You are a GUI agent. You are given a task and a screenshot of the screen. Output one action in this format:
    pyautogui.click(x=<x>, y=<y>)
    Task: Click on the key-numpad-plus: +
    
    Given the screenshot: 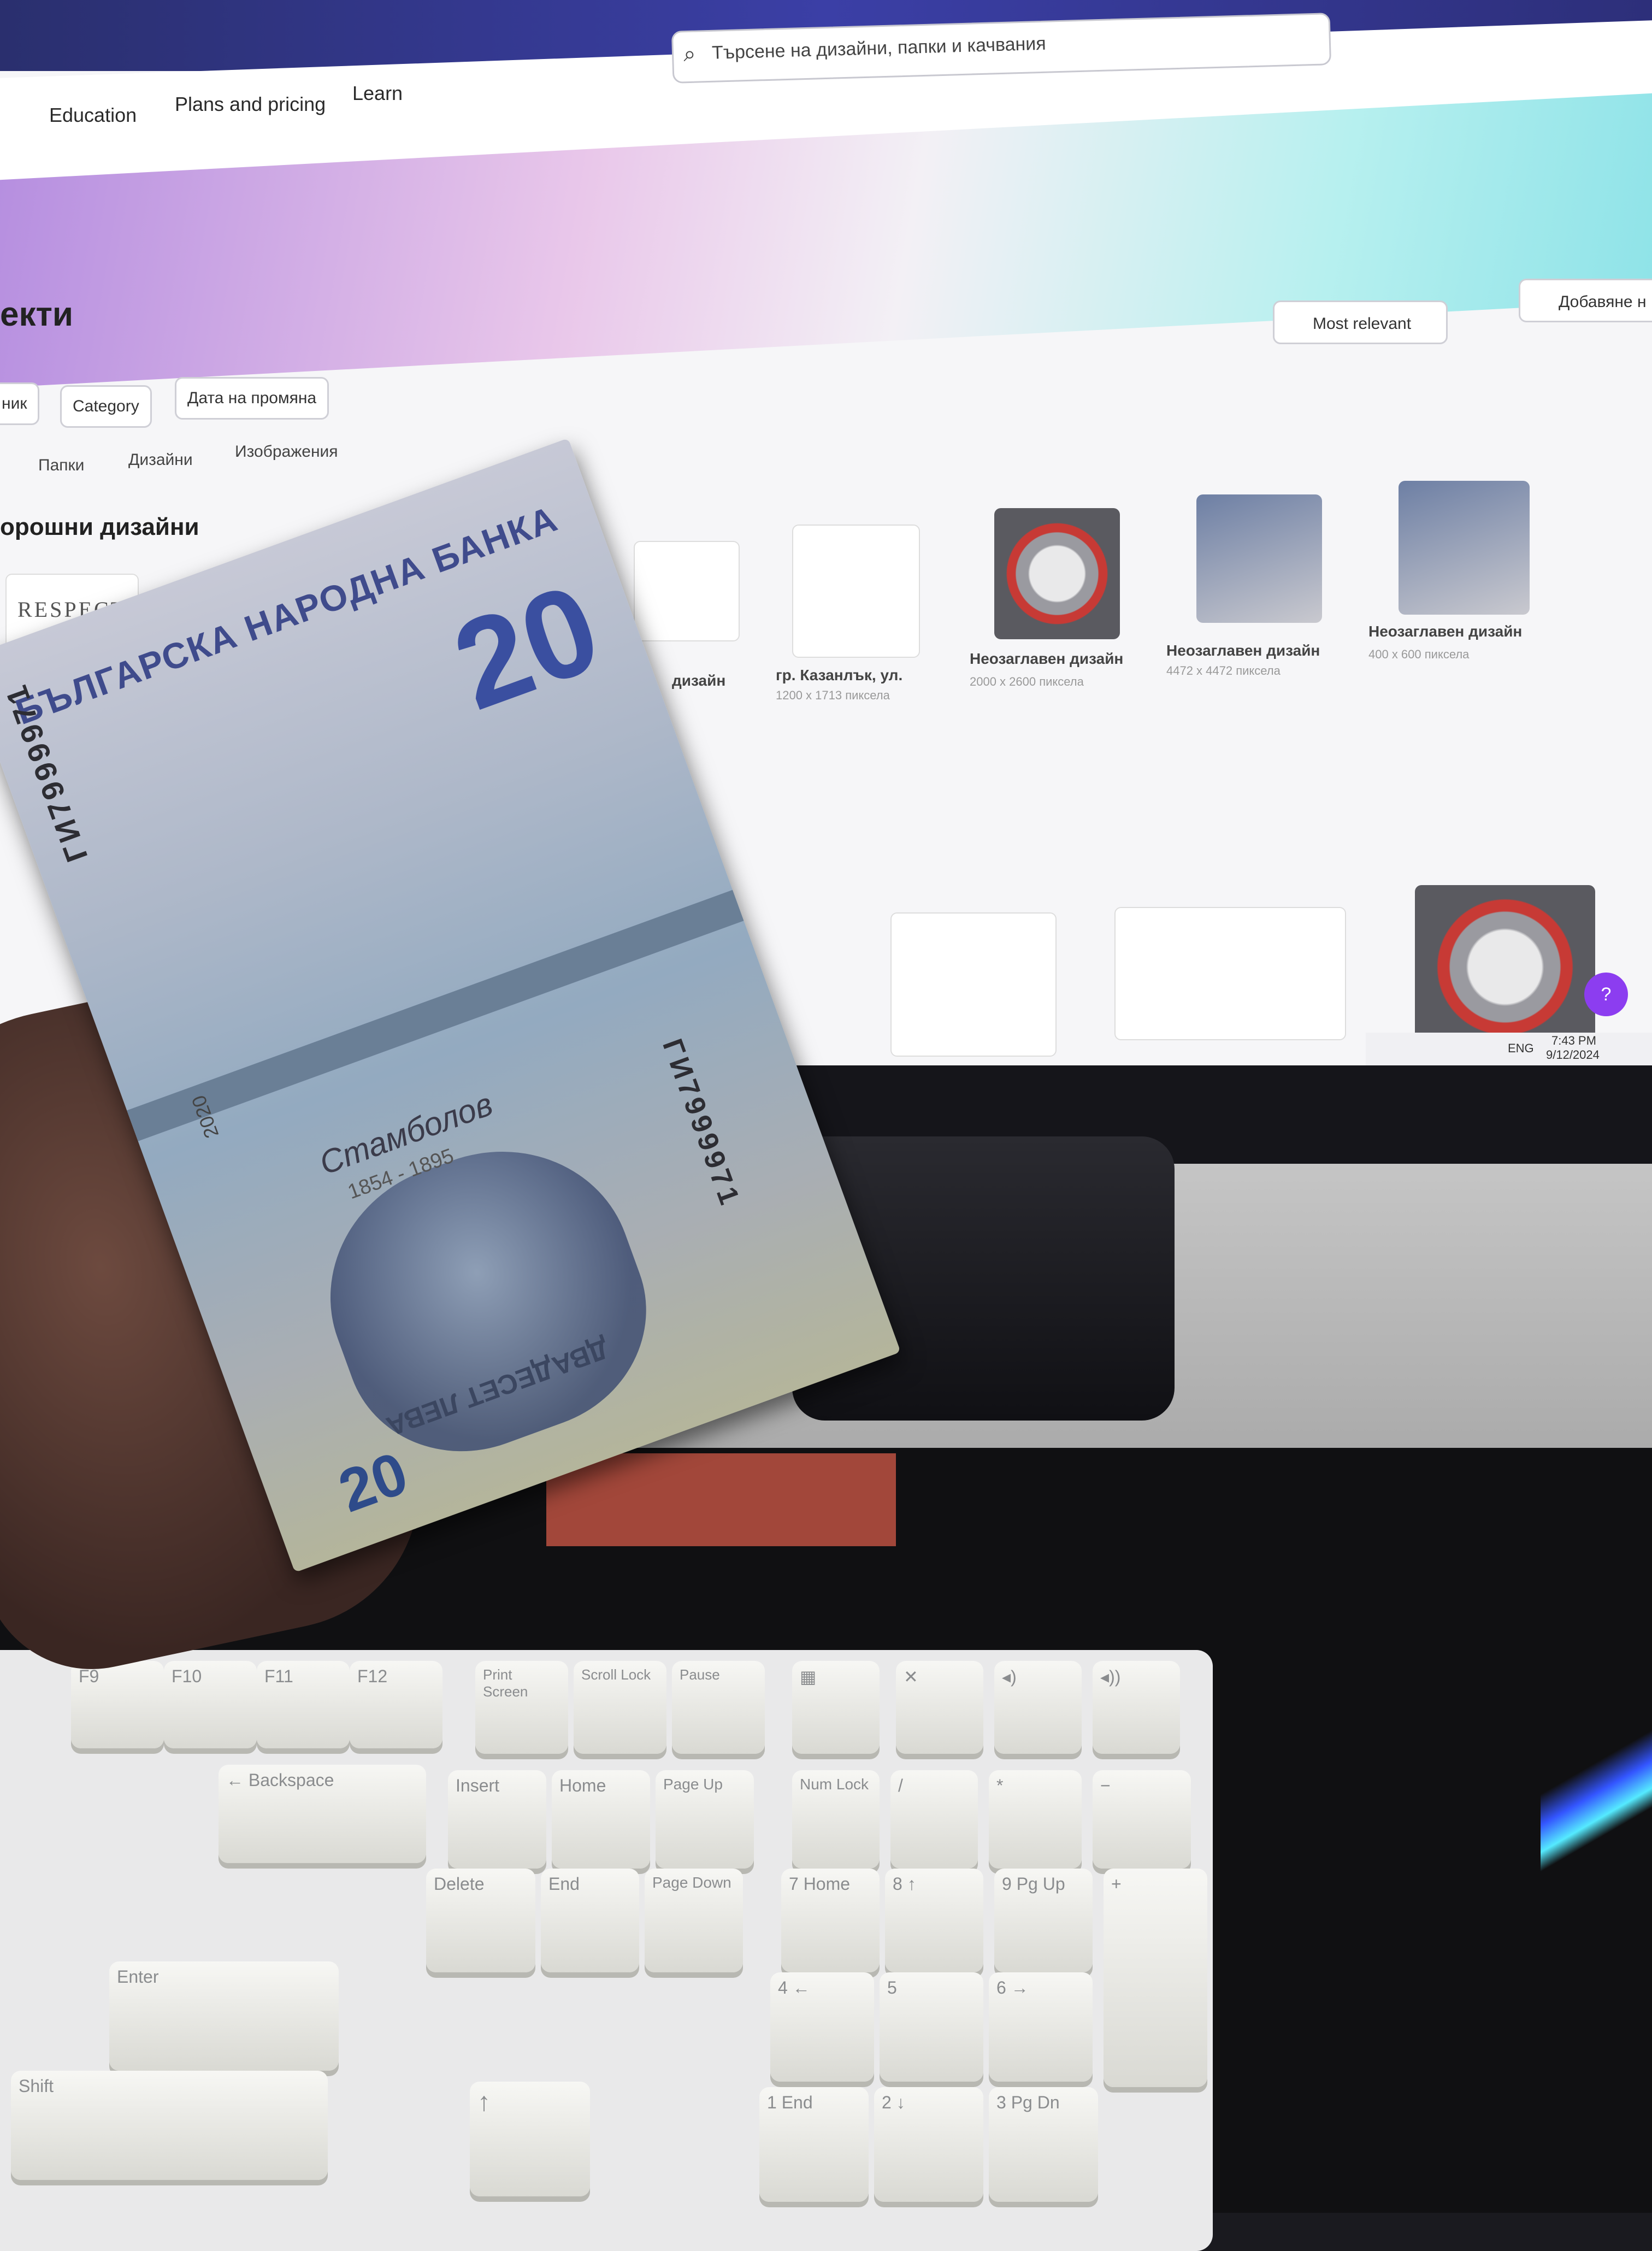 What is the action you would take?
    pyautogui.click(x=1155, y=1978)
    